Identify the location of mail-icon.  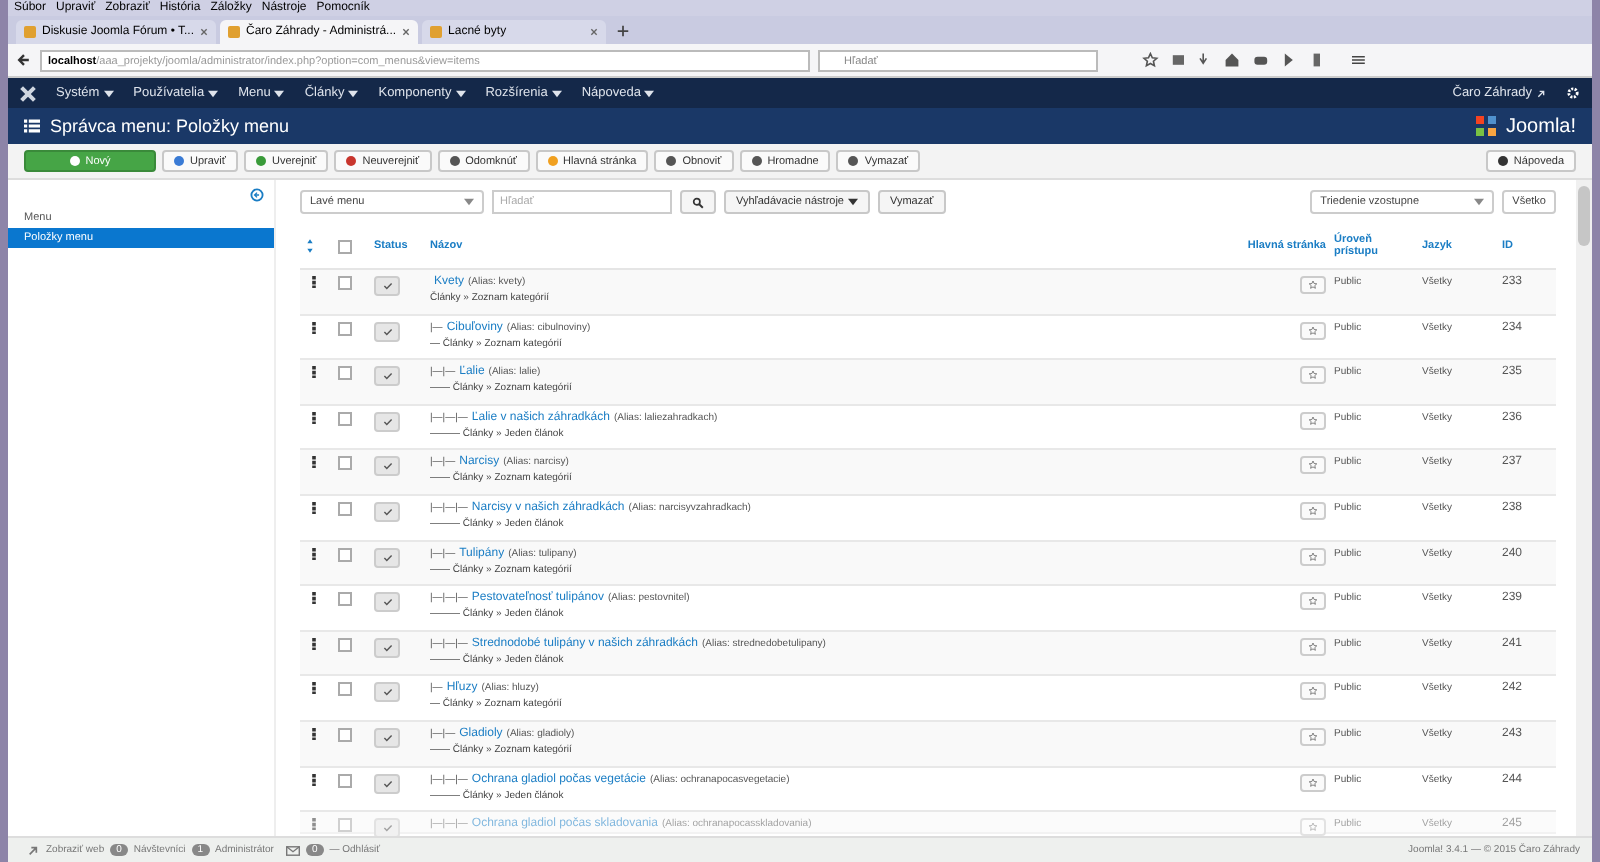
(292, 850).